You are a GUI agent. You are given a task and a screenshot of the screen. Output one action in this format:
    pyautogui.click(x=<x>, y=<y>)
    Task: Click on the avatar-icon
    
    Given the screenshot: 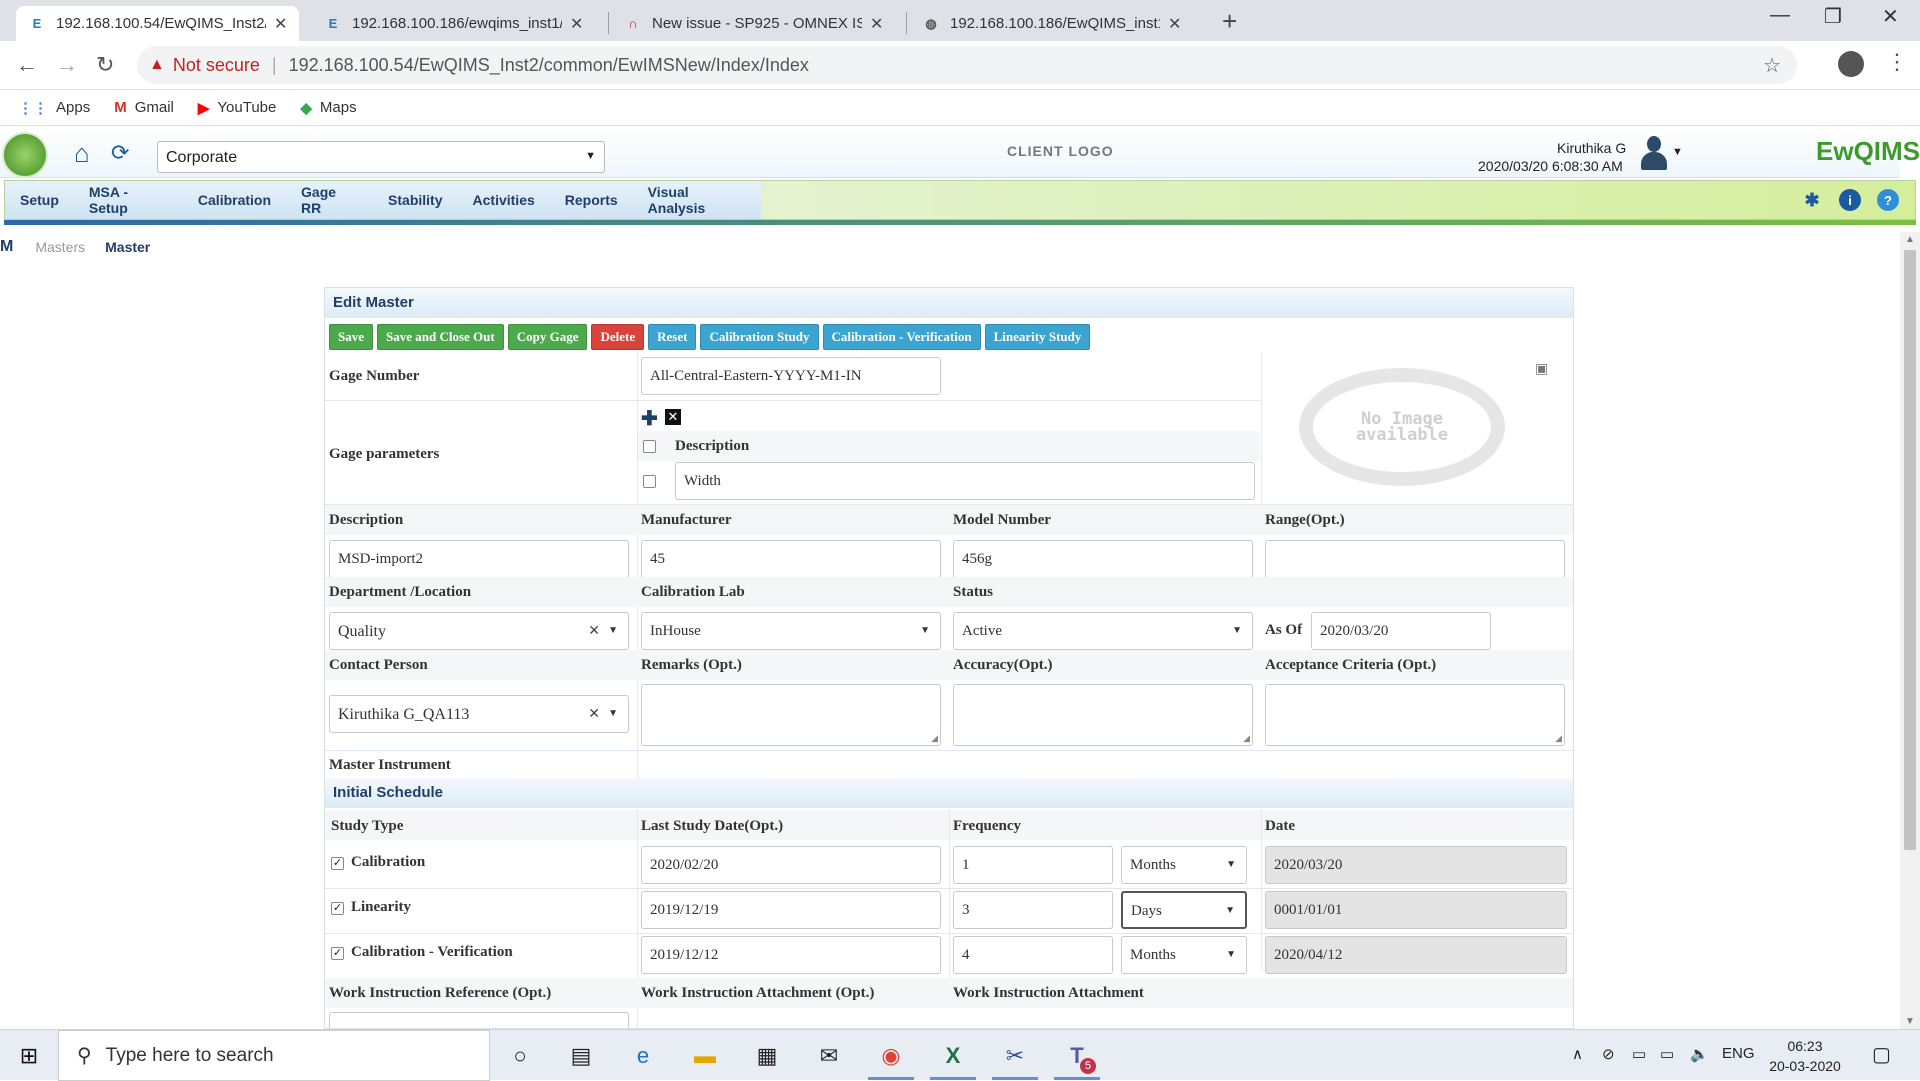 What is the action you would take?
    pyautogui.click(x=1654, y=154)
    